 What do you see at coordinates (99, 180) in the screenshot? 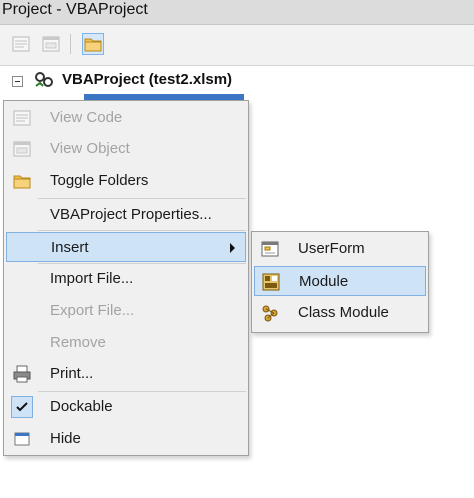
I see `menu-item-label: Toggle Folders` at bounding box center [99, 180].